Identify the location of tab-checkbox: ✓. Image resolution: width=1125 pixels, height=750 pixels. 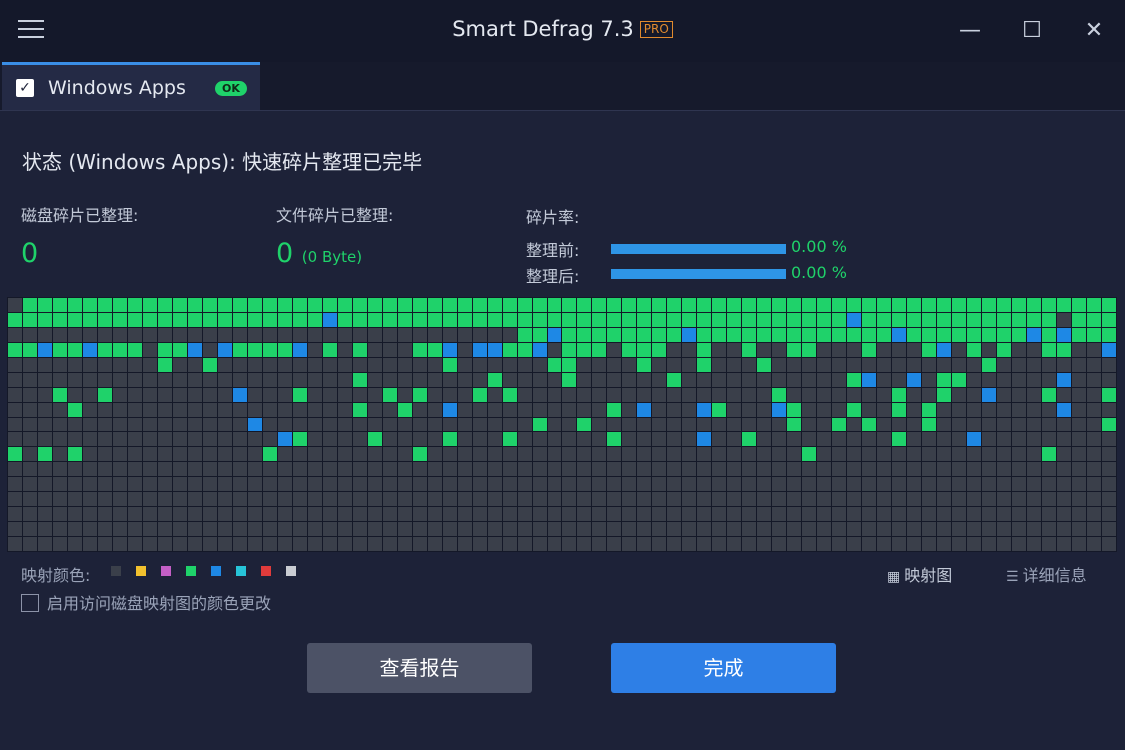
(25, 88).